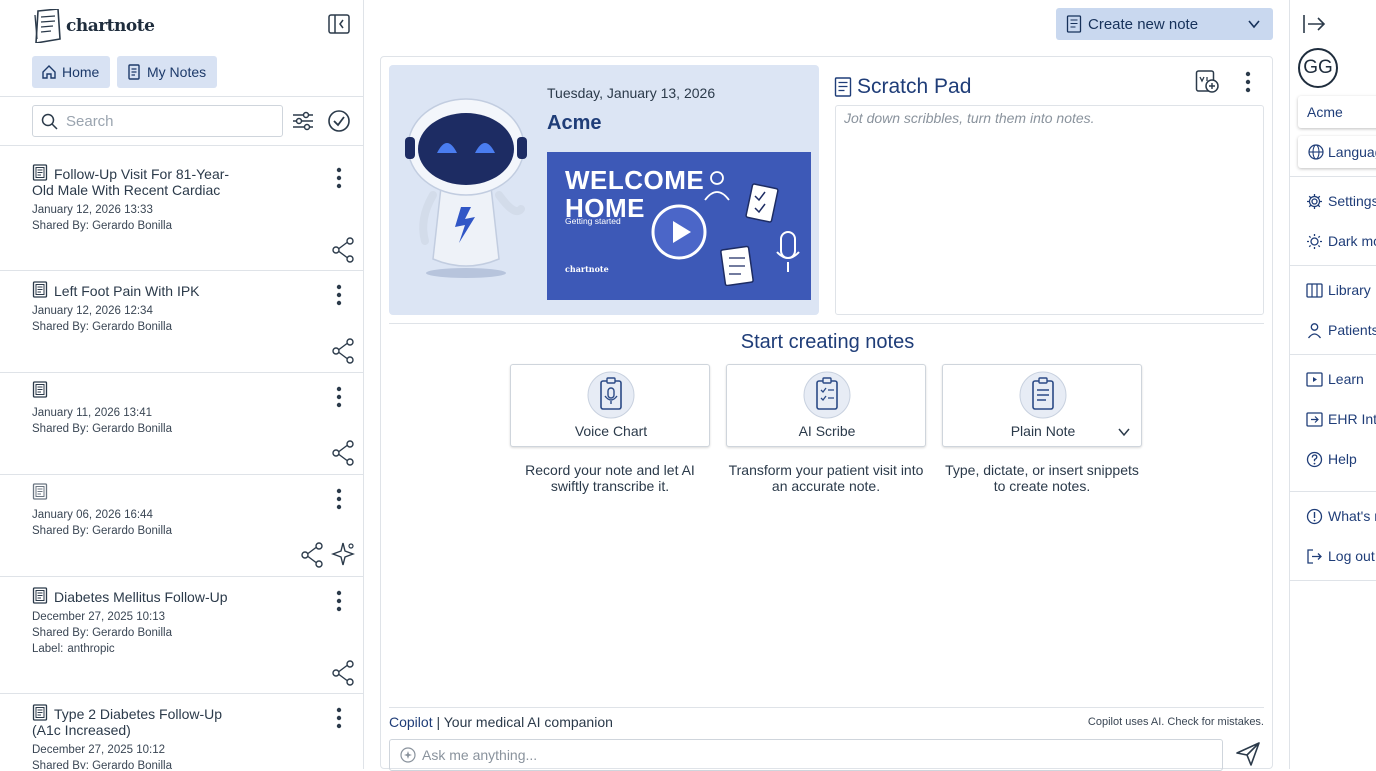  What do you see at coordinates (93, 26) in the screenshot?
I see `app-logo: chartnote` at bounding box center [93, 26].